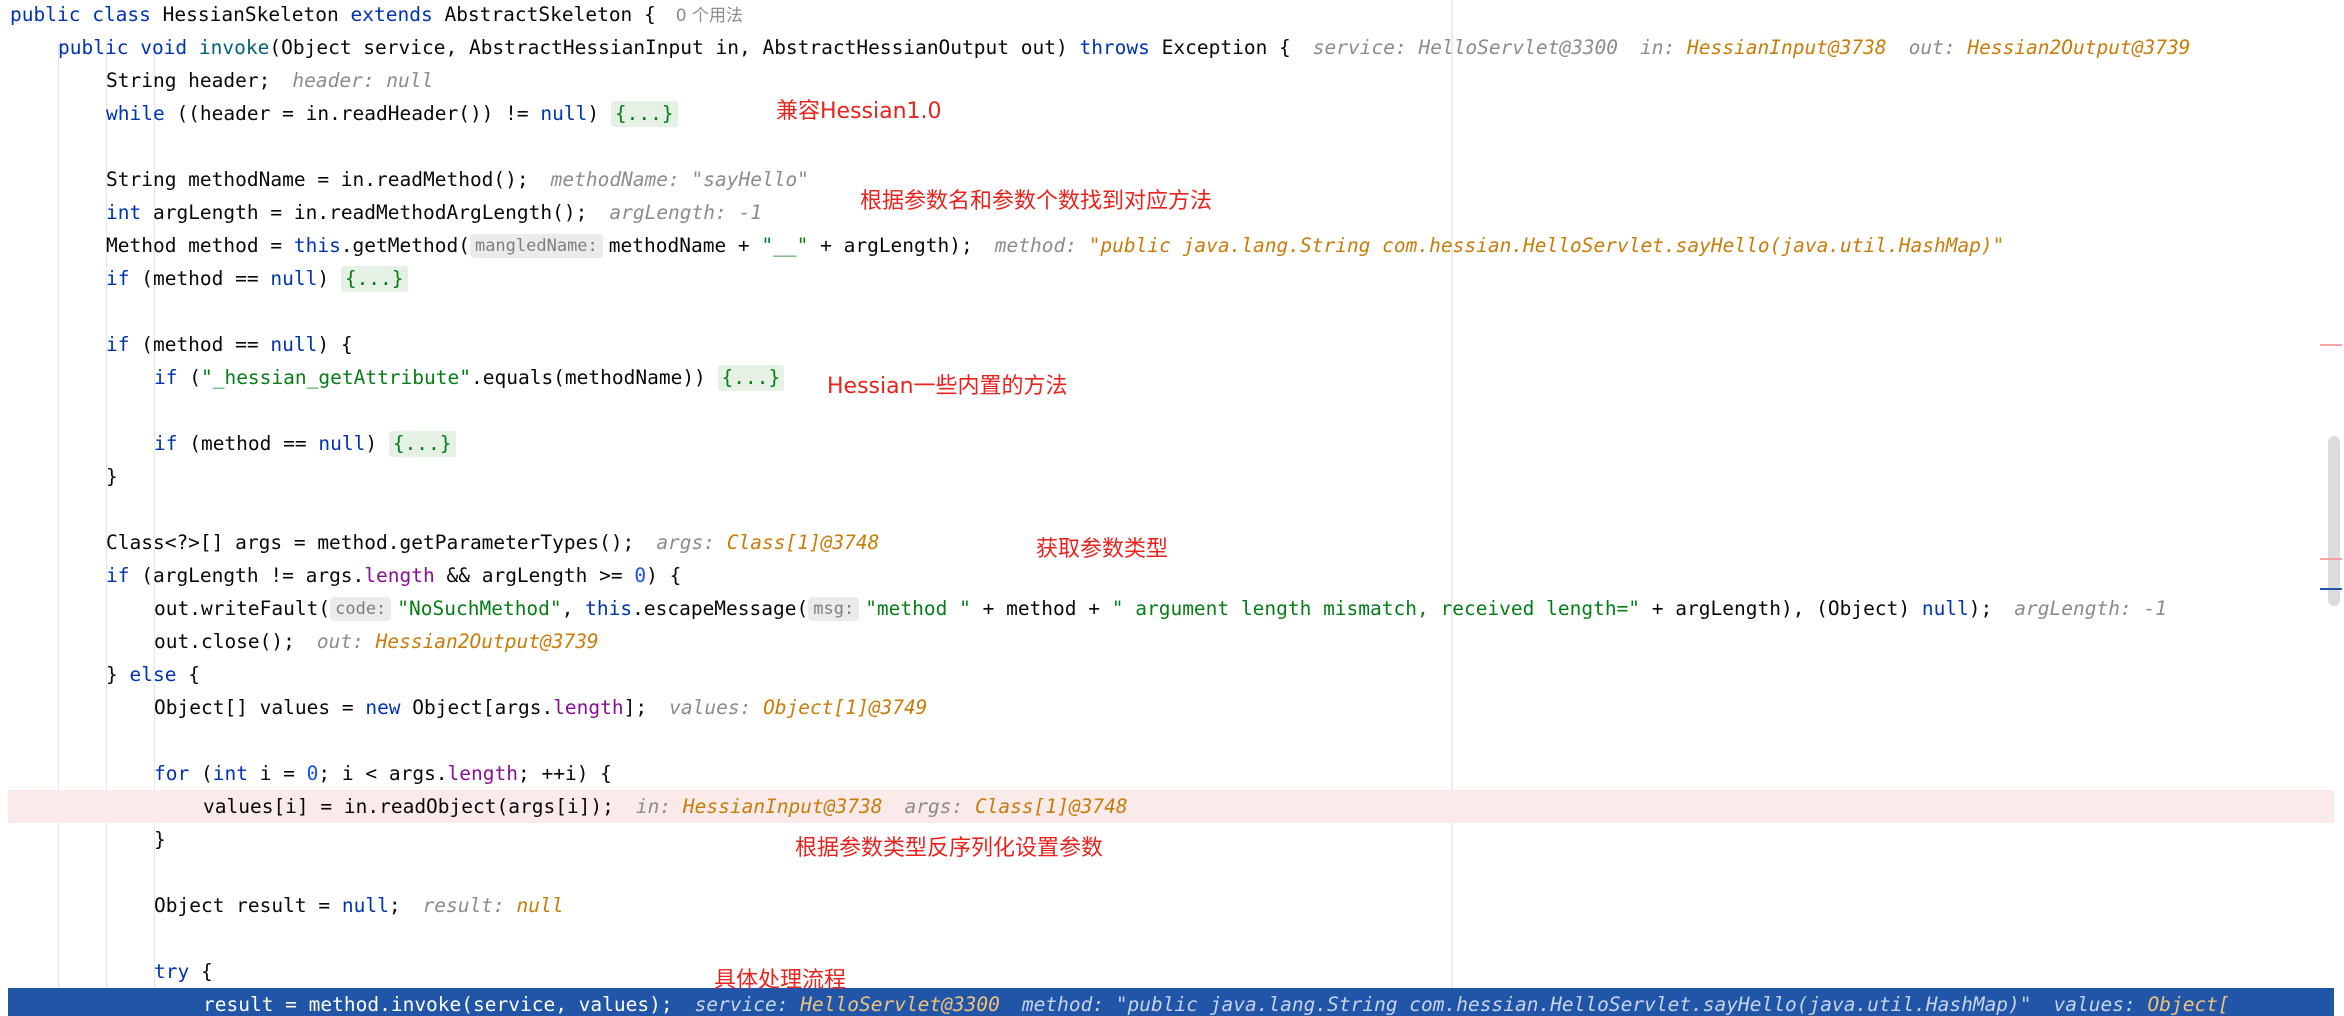 This screenshot has height=1016, width=2344. Describe the element at coordinates (759, 806) in the screenshot. I see `inline-hint-in: in: HessianInput@3738` at that location.